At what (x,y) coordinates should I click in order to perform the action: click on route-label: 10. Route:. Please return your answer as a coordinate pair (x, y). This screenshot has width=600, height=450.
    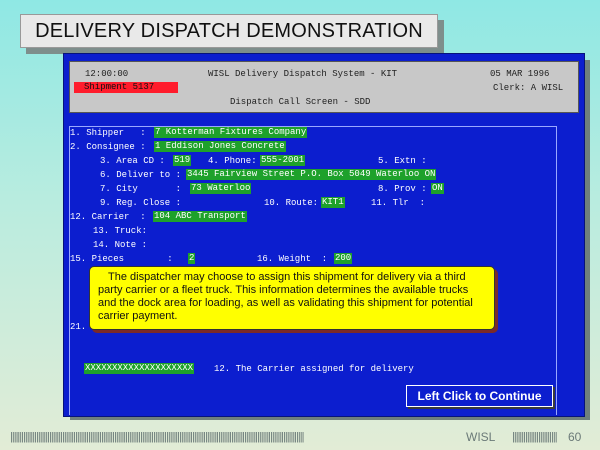
    Looking at the image, I should click on (291, 203).